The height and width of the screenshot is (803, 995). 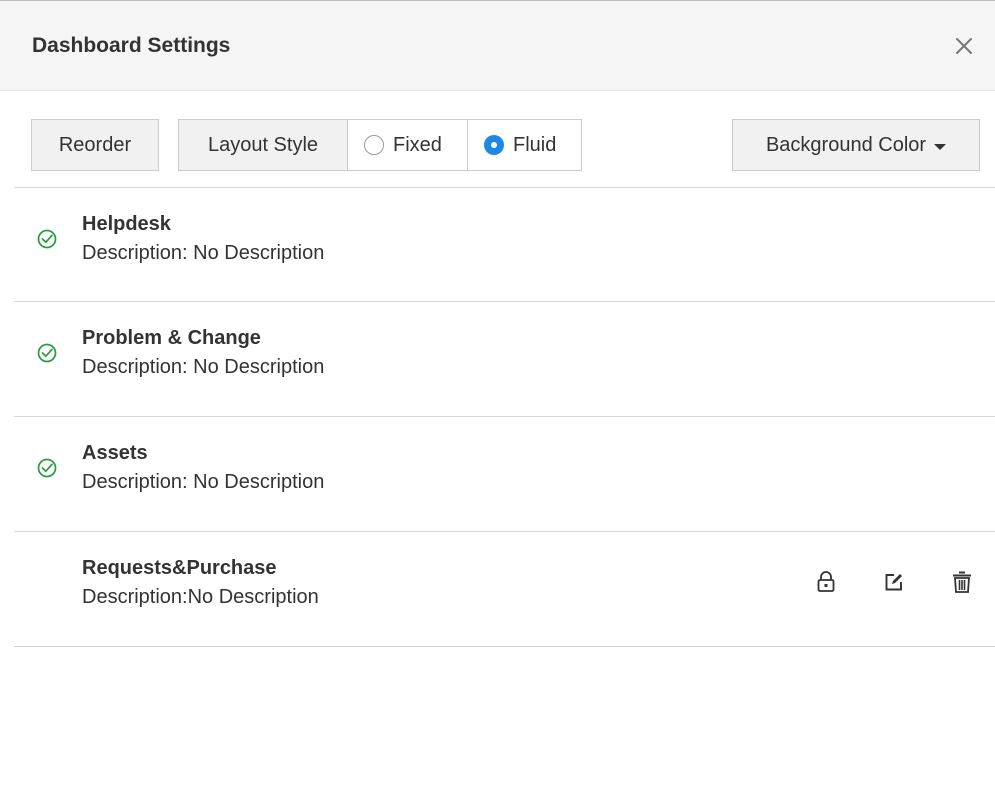 I want to click on list-item: Helpdesk Description: No Description, so click(x=504, y=245).